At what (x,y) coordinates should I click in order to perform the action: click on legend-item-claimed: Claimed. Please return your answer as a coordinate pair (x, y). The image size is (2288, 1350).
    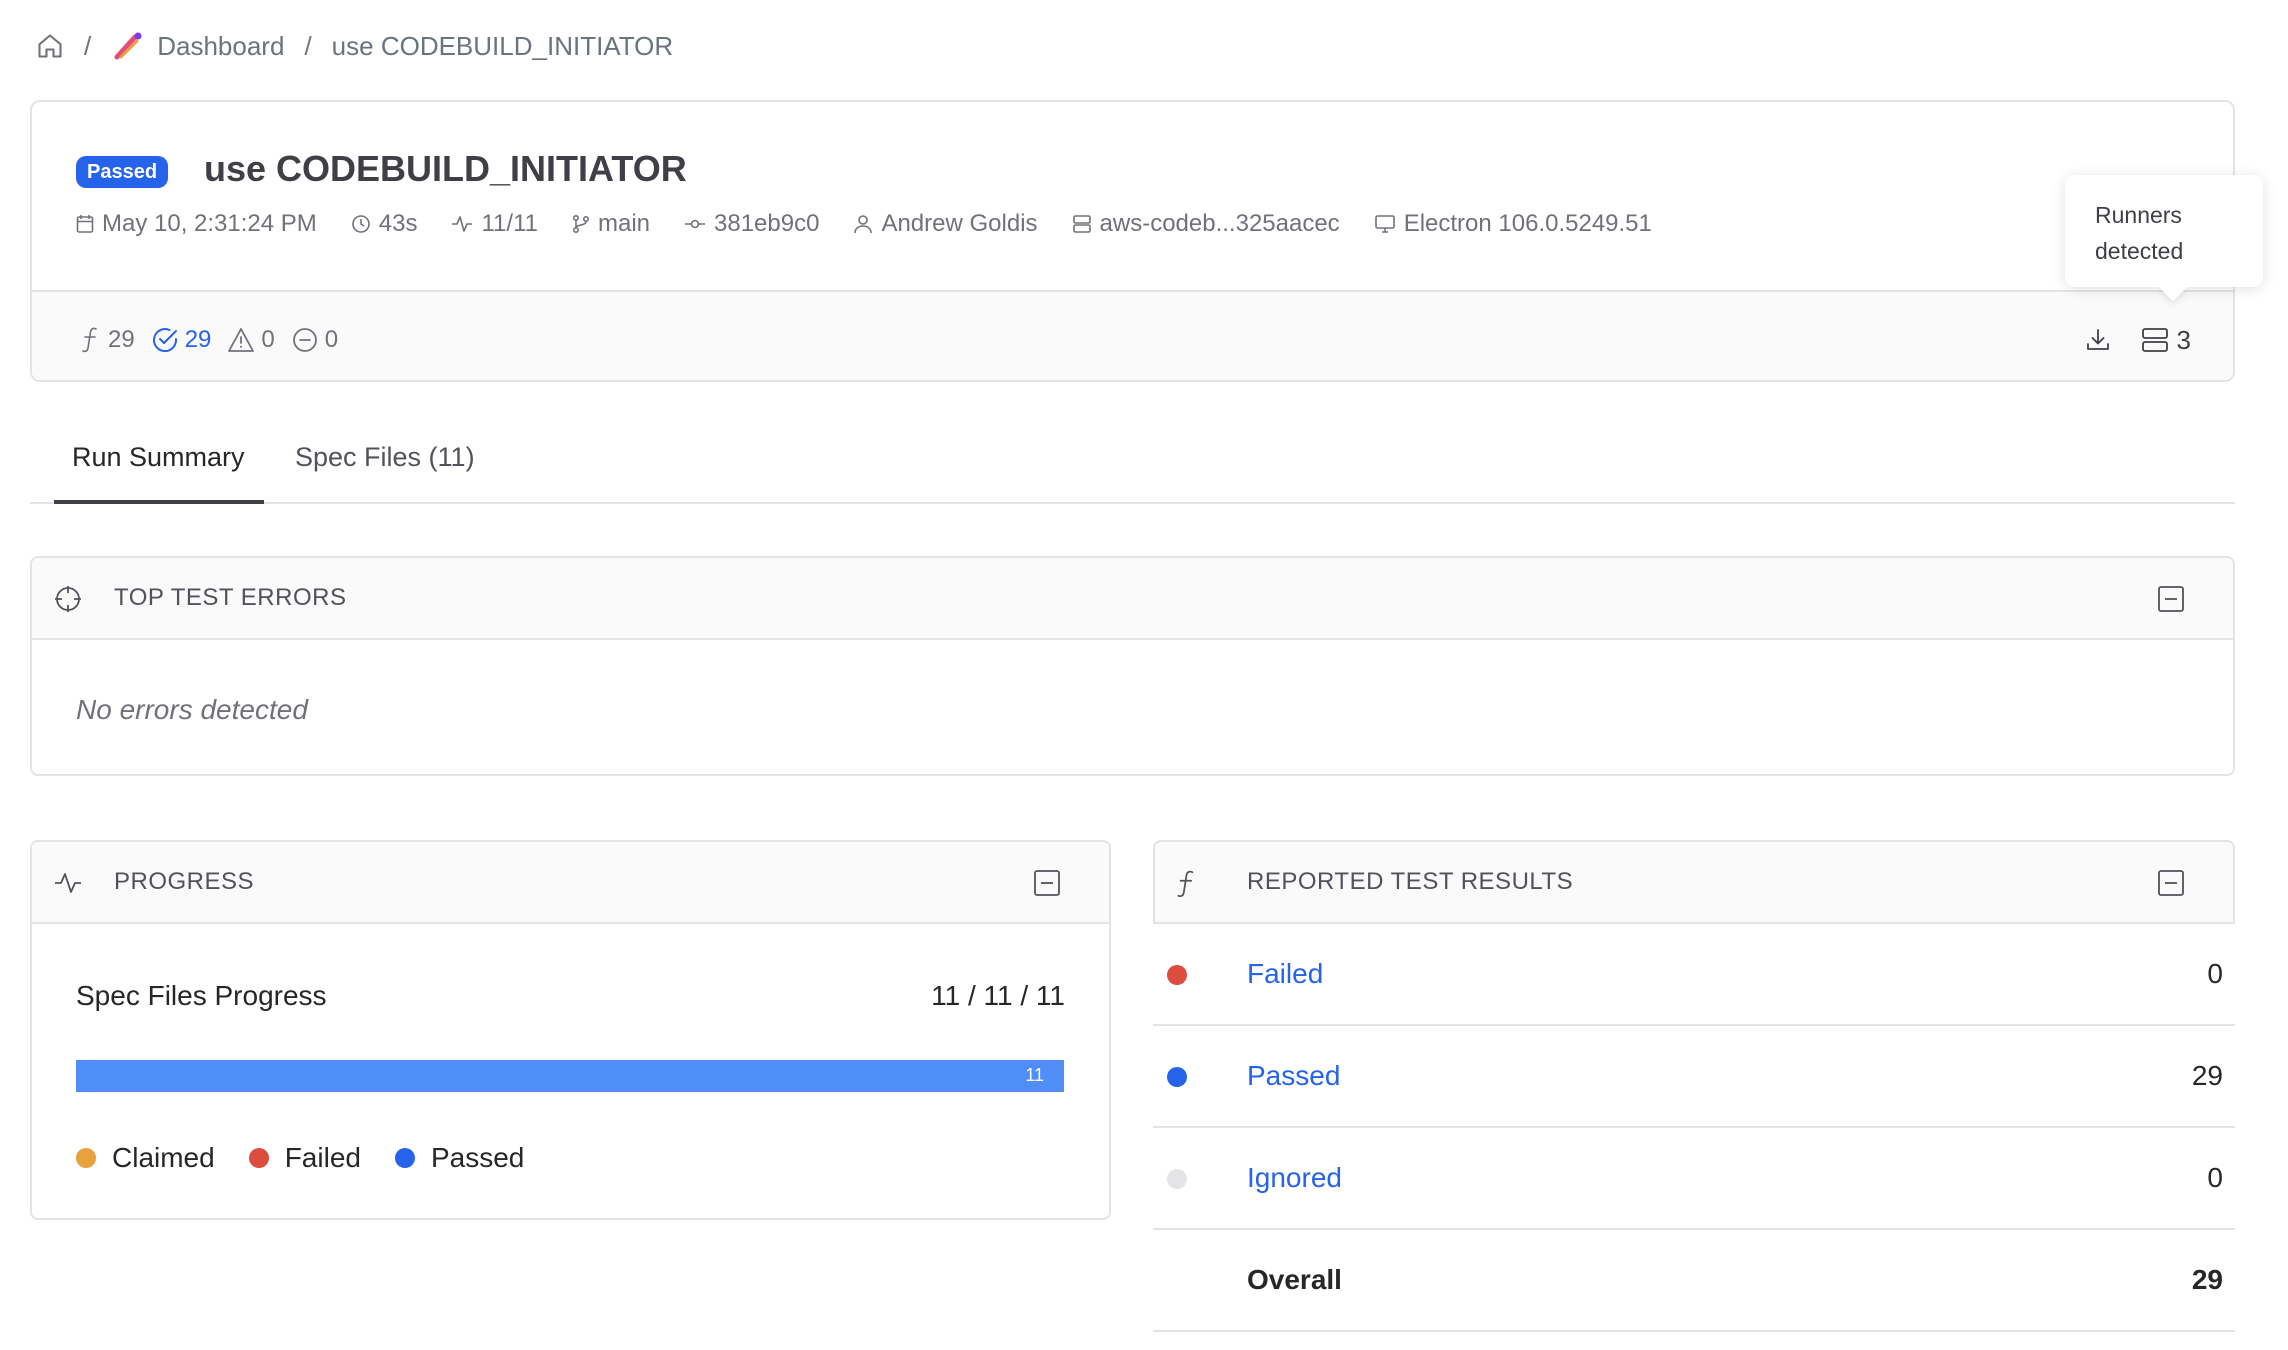
    Looking at the image, I should click on (145, 1158).